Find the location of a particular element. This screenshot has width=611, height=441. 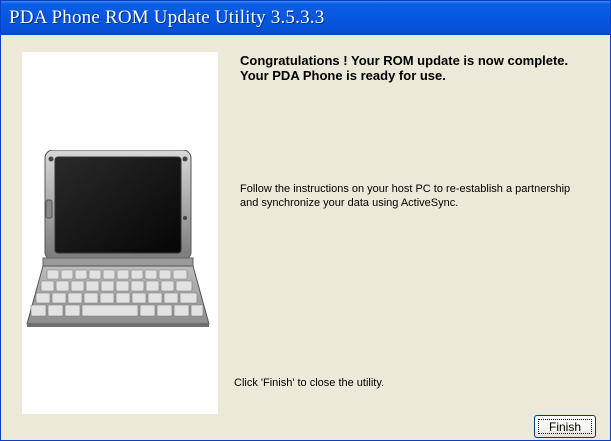

finish-button: Finish is located at coordinates (565, 426).